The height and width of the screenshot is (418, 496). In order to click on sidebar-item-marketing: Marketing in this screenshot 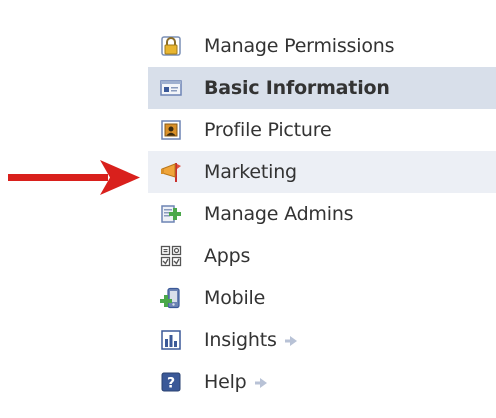, I will do `click(322, 172)`.